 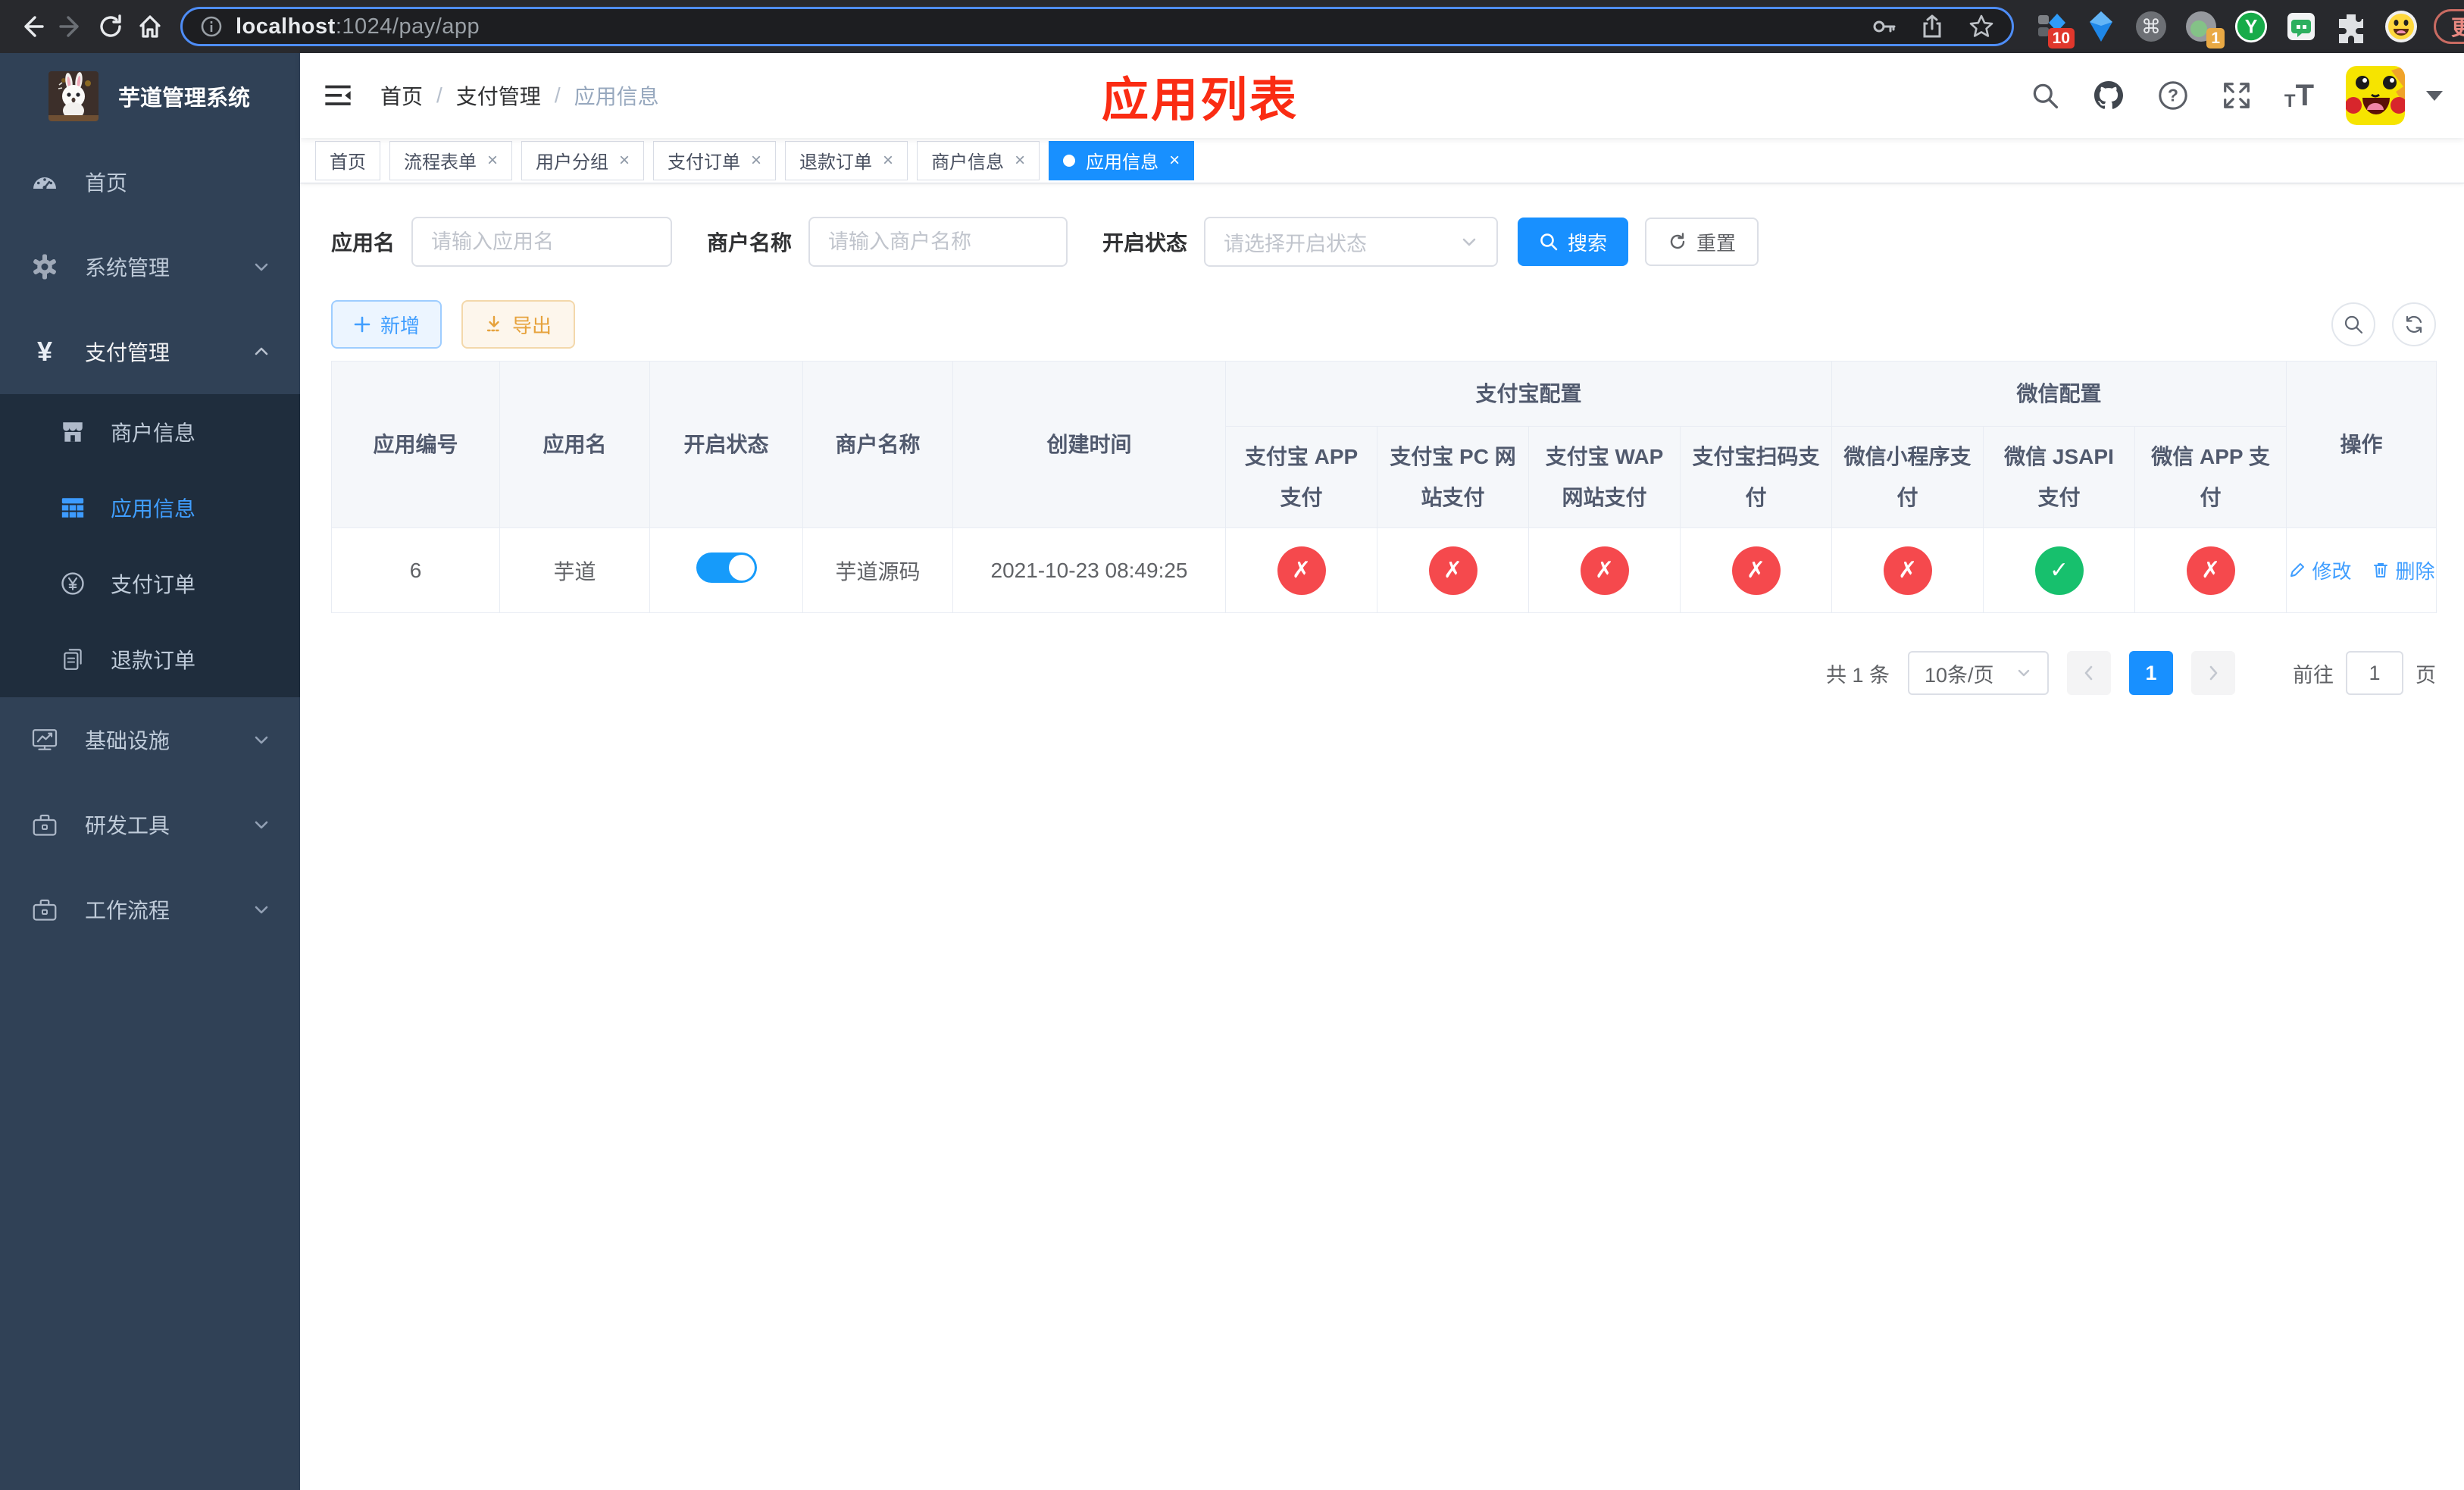 What do you see at coordinates (2151, 27) in the screenshot?
I see `extension-command-icon: ⌘` at bounding box center [2151, 27].